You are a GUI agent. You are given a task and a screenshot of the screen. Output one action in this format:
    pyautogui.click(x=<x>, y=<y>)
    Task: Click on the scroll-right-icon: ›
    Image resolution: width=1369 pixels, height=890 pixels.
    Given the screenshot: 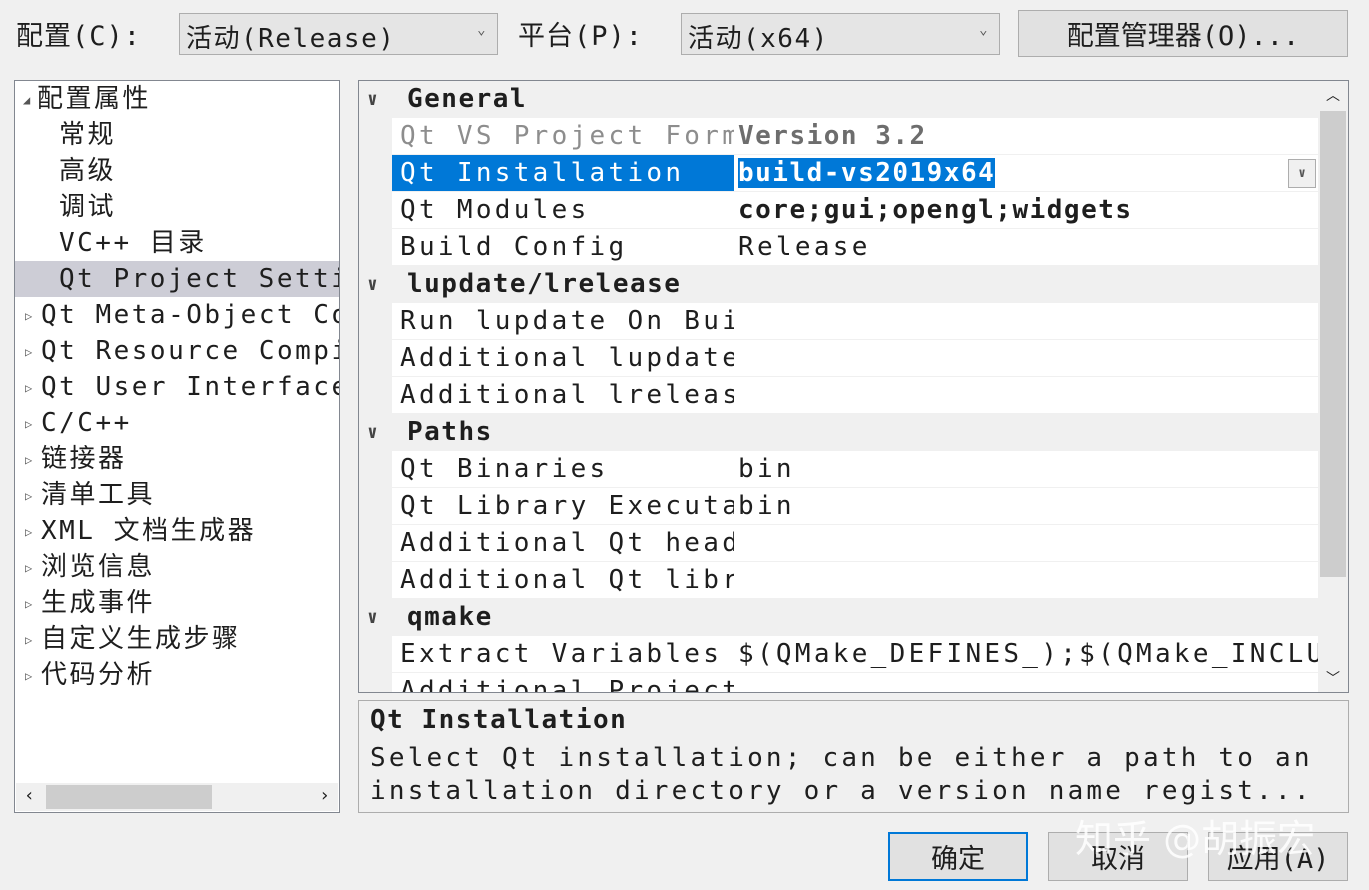 What is the action you would take?
    pyautogui.click(x=324, y=795)
    